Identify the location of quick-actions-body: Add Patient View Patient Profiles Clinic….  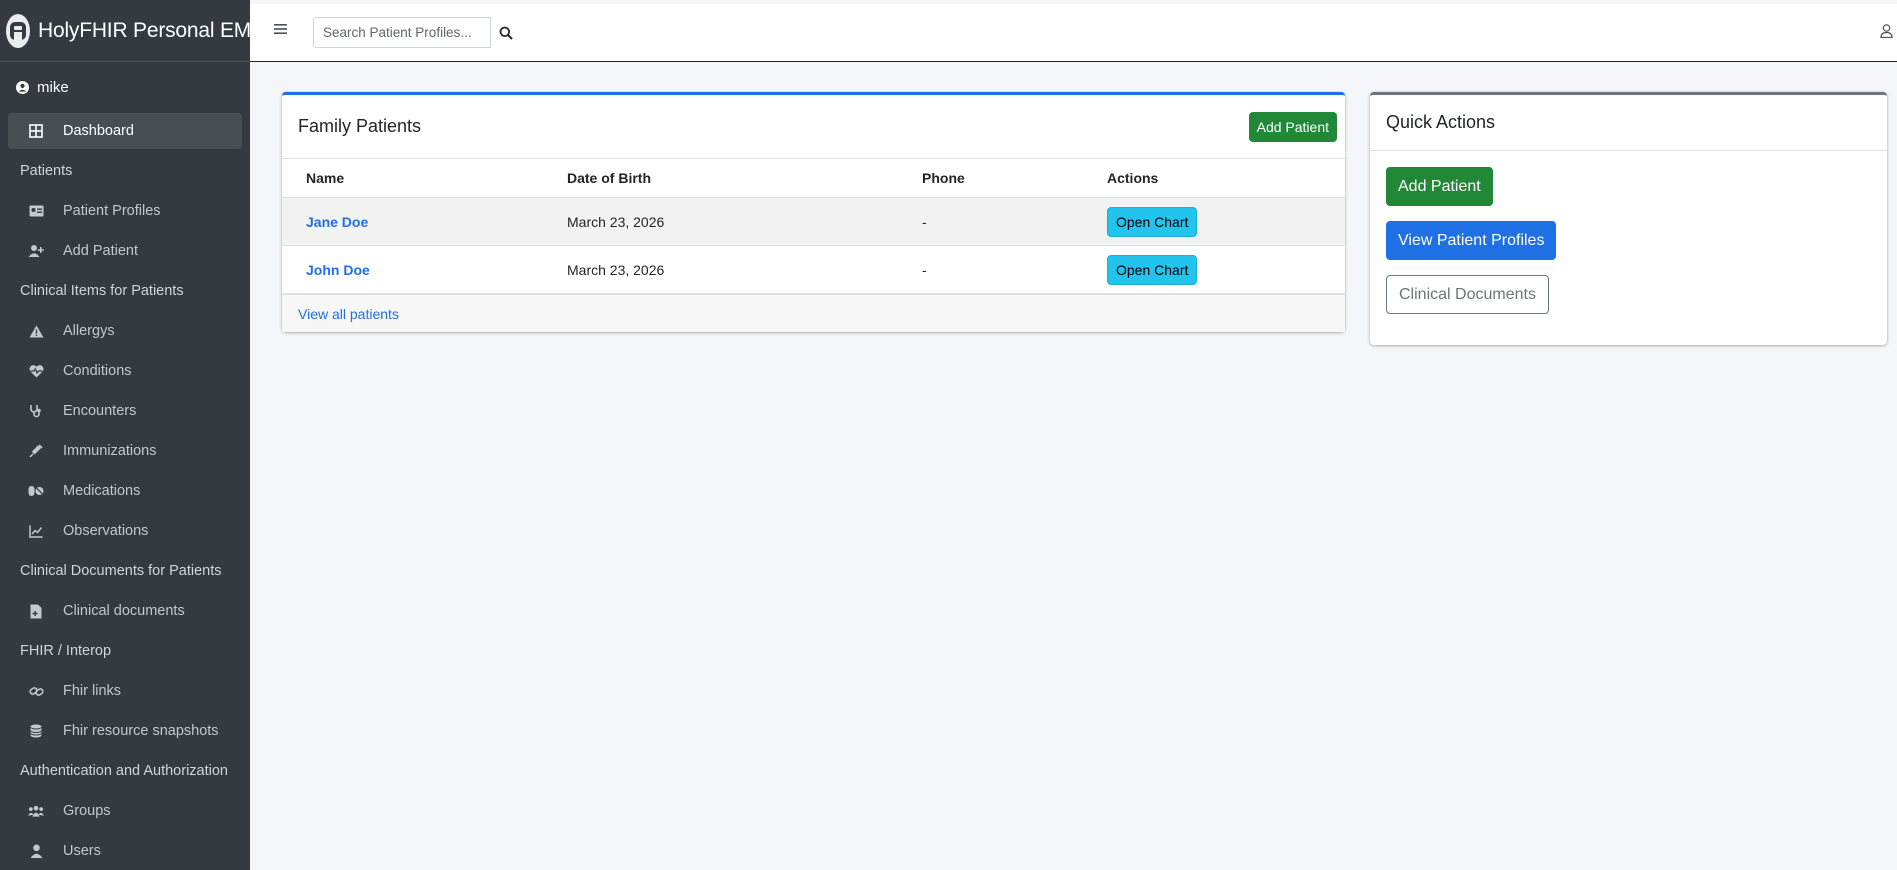
(1628, 232).